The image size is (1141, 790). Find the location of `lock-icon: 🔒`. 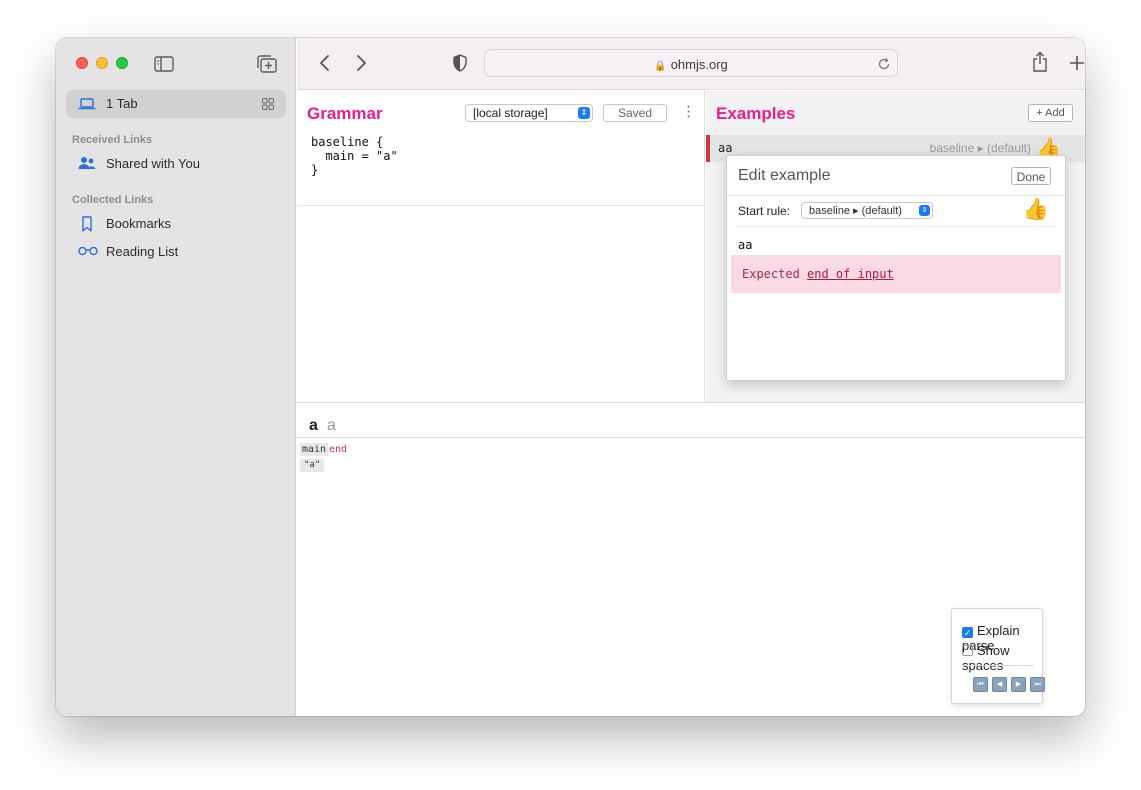

lock-icon: 🔒 is located at coordinates (660, 66).